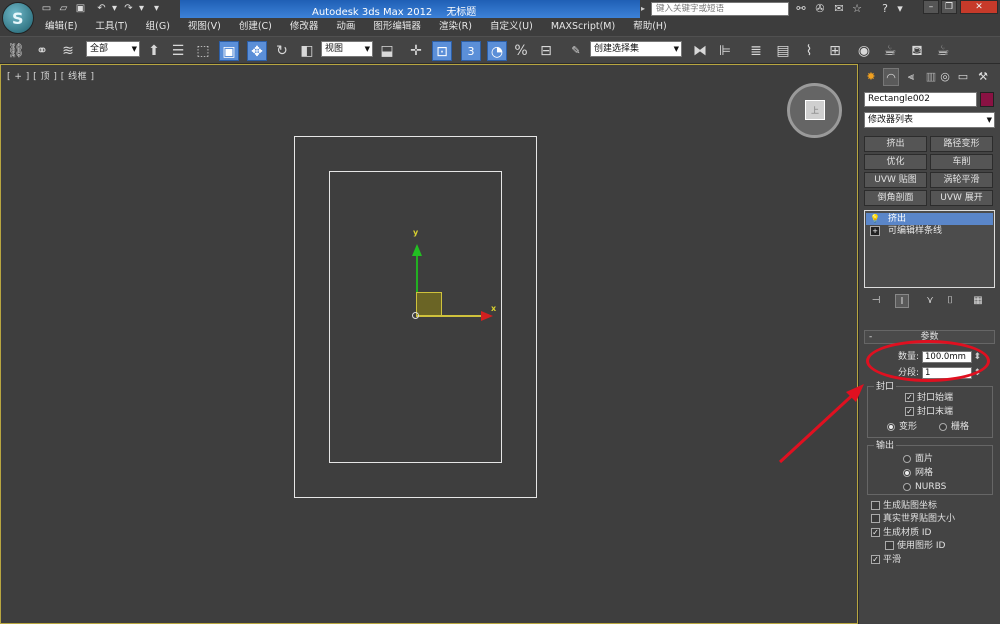 This screenshot has height=624, width=1000. I want to click on application-button, so click(18, 18).